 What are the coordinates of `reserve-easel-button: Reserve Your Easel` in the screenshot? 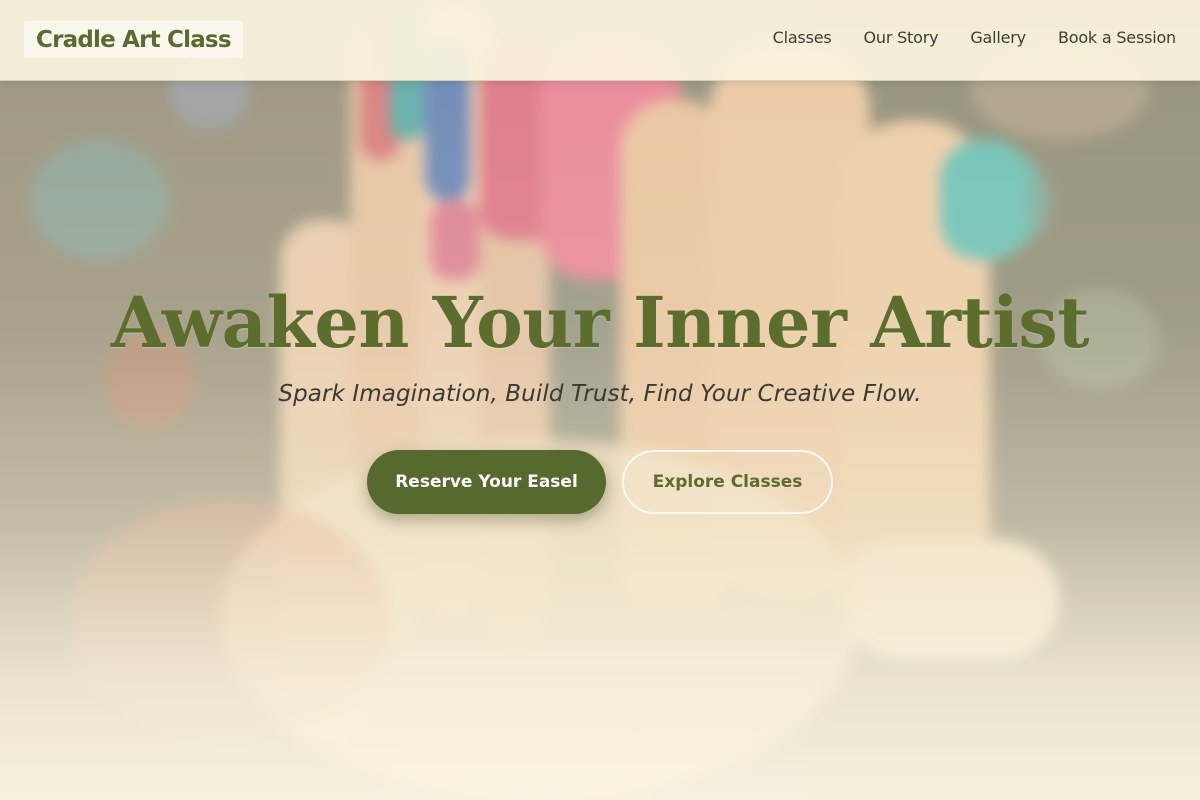 It's located at (486, 482).